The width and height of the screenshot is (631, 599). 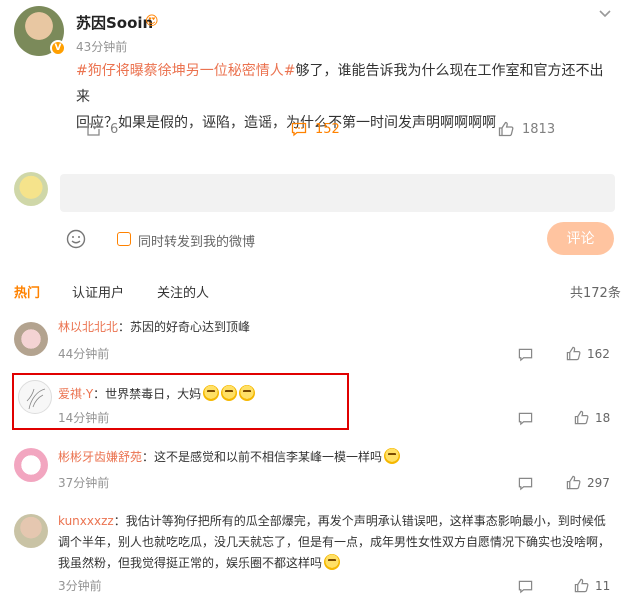 What do you see at coordinates (31, 189) in the screenshot?
I see `my-avatar` at bounding box center [31, 189].